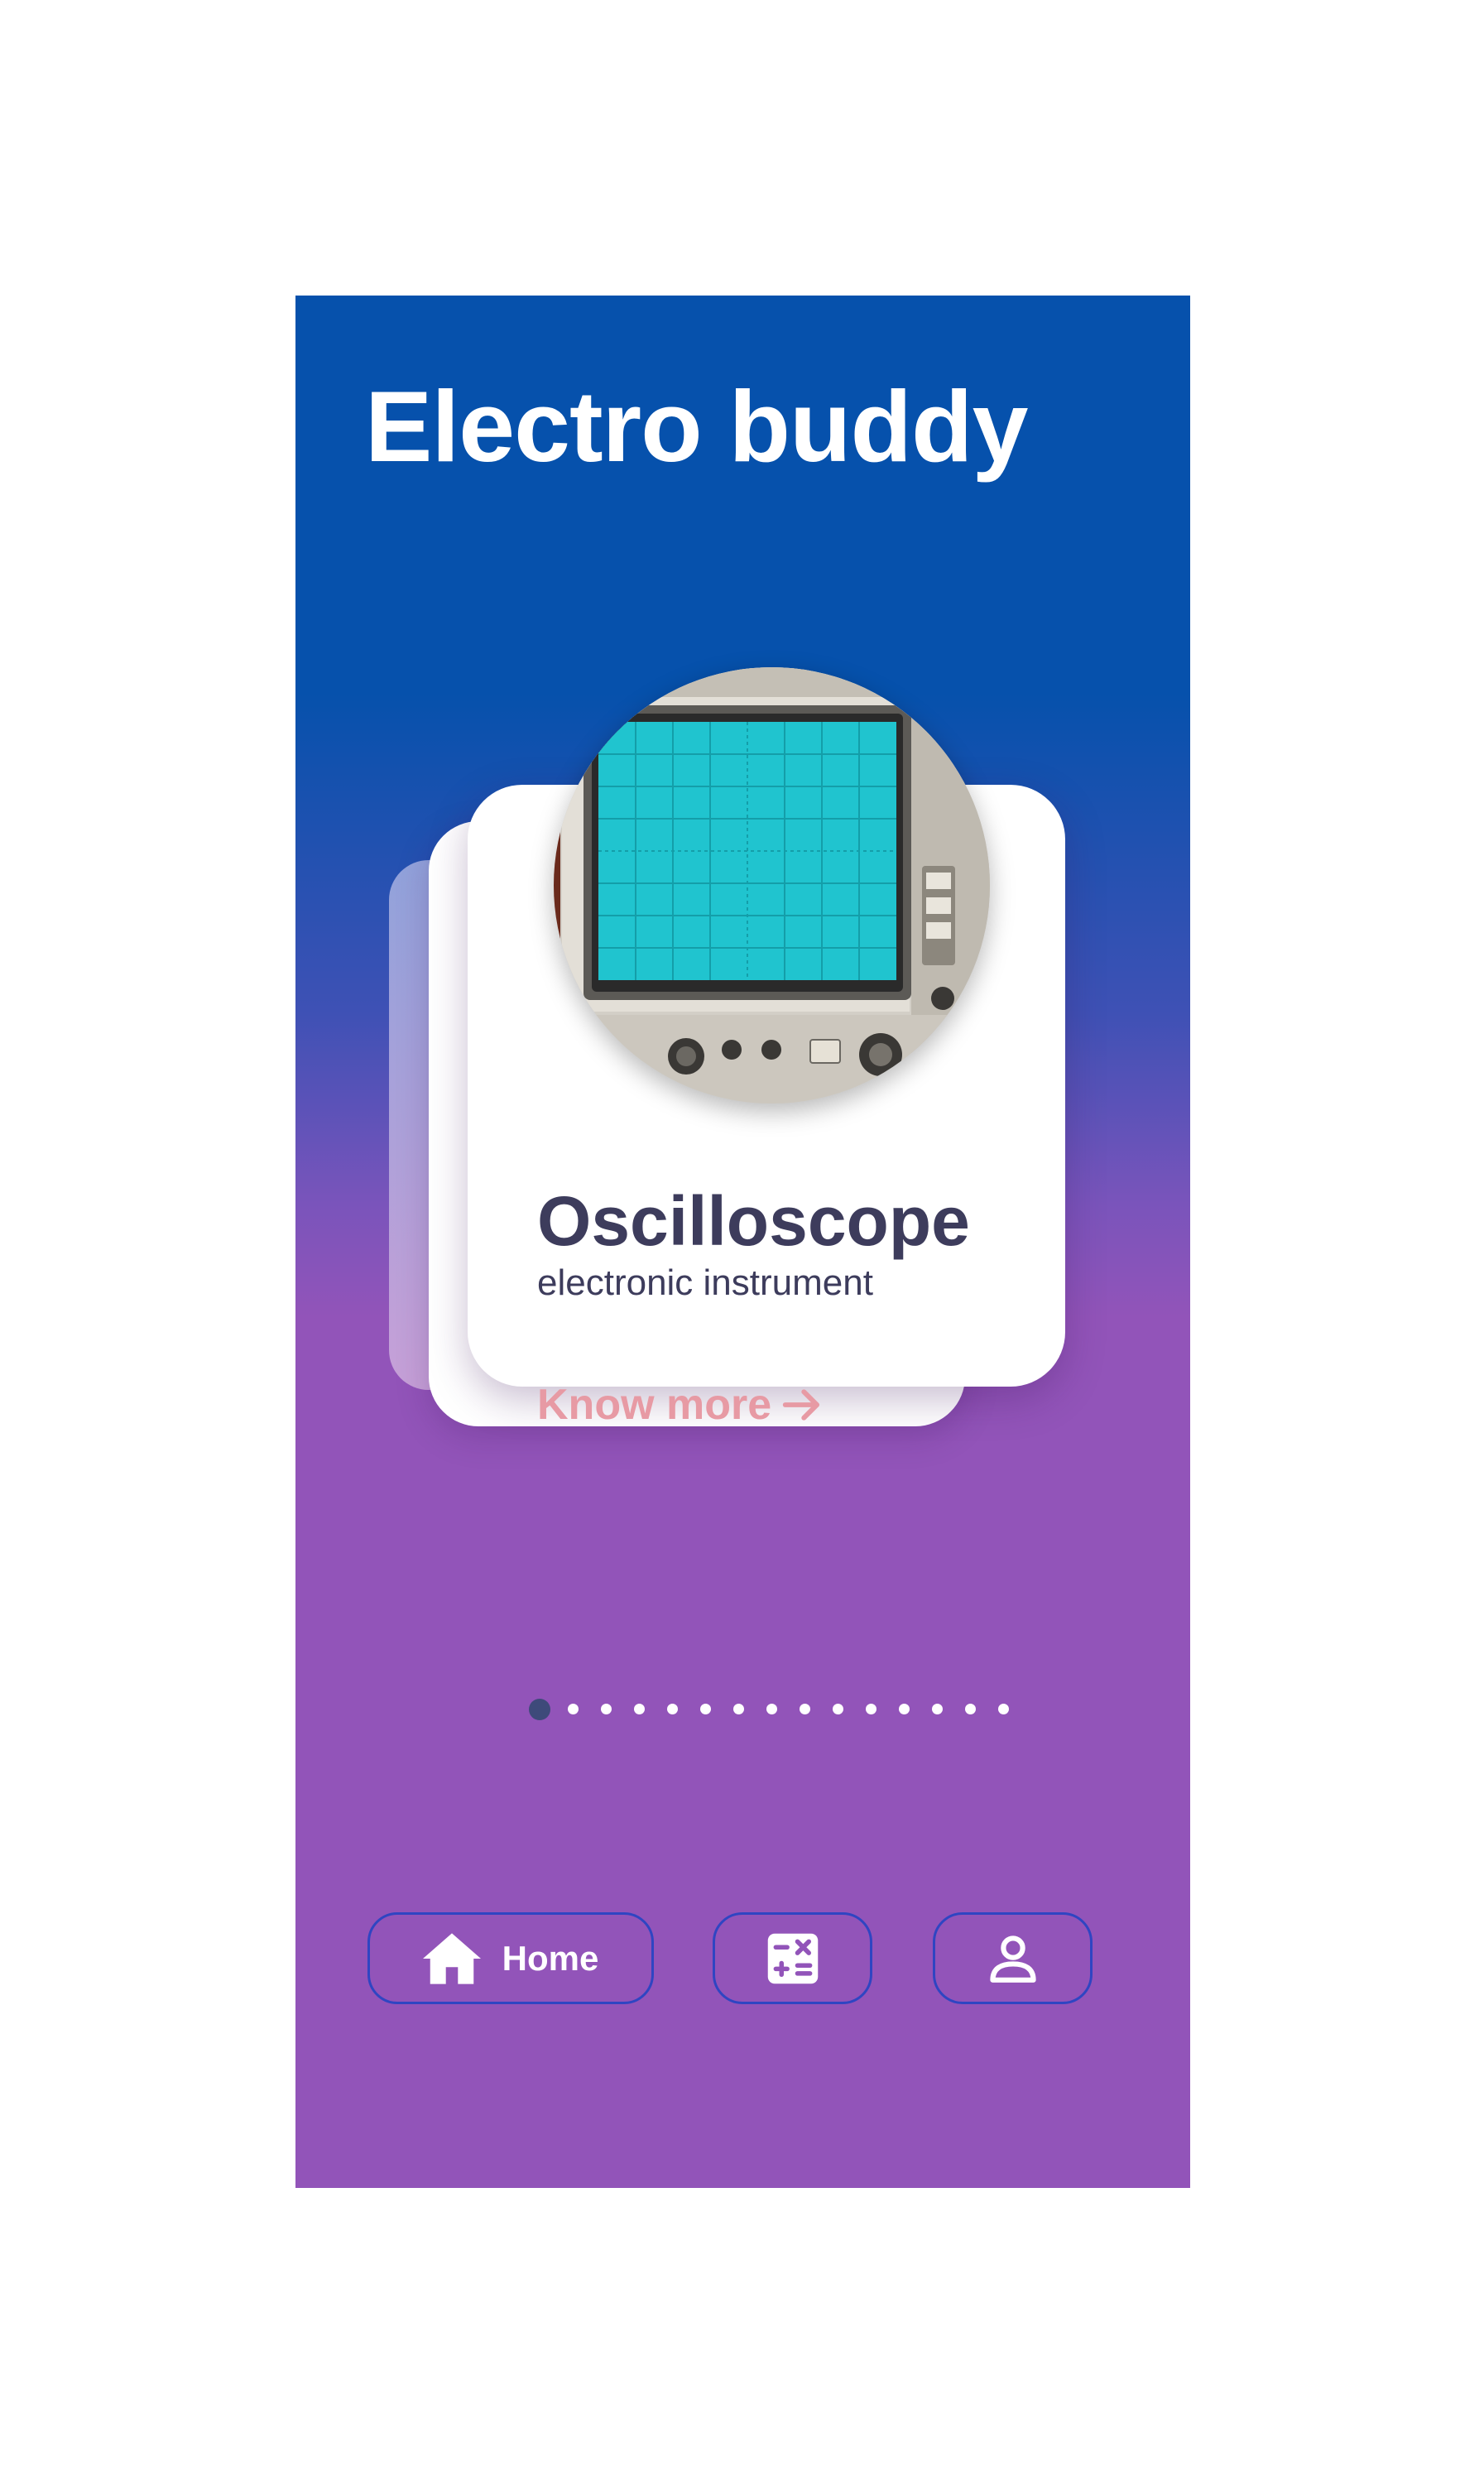 This screenshot has width=1484, height=2481. What do you see at coordinates (451, 1958) in the screenshot?
I see `house-icon` at bounding box center [451, 1958].